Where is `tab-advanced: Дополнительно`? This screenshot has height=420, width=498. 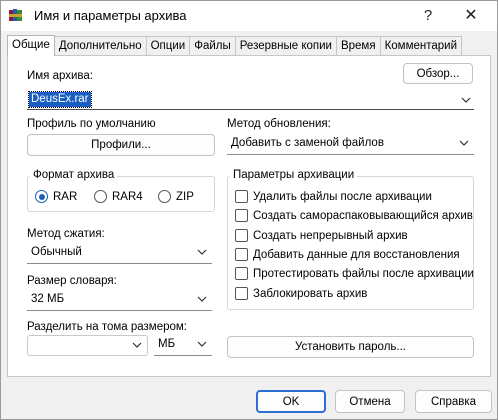
tab-advanced: Дополнительно is located at coordinates (100, 45).